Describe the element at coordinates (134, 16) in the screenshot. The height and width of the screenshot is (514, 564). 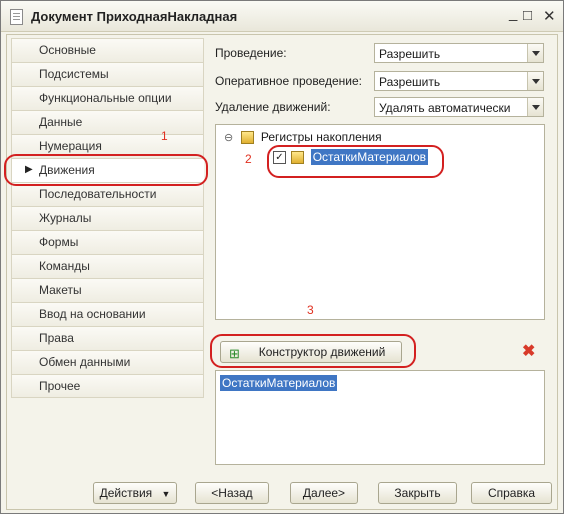
I see `window-title: Документ ПриходнаяНакладная` at that location.